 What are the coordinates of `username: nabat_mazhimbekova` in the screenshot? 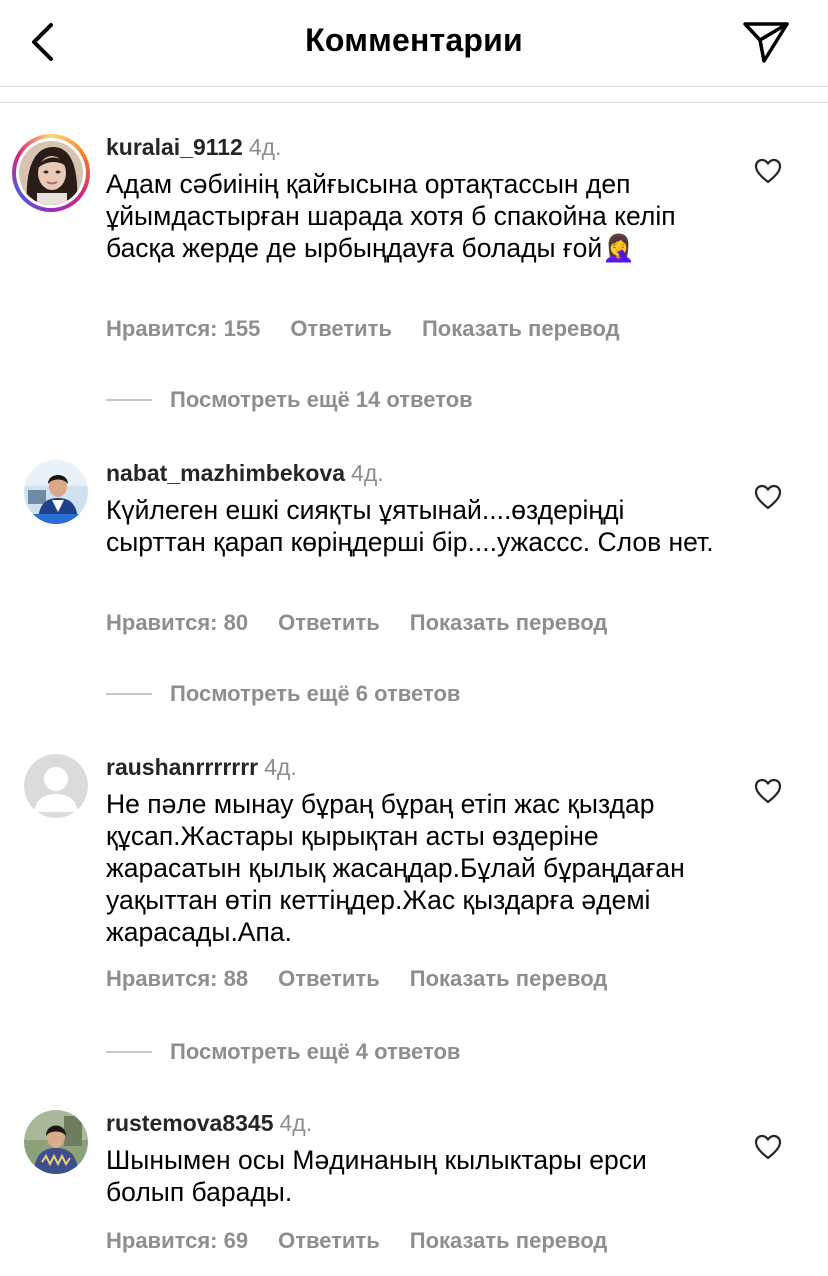 It's located at (225, 473).